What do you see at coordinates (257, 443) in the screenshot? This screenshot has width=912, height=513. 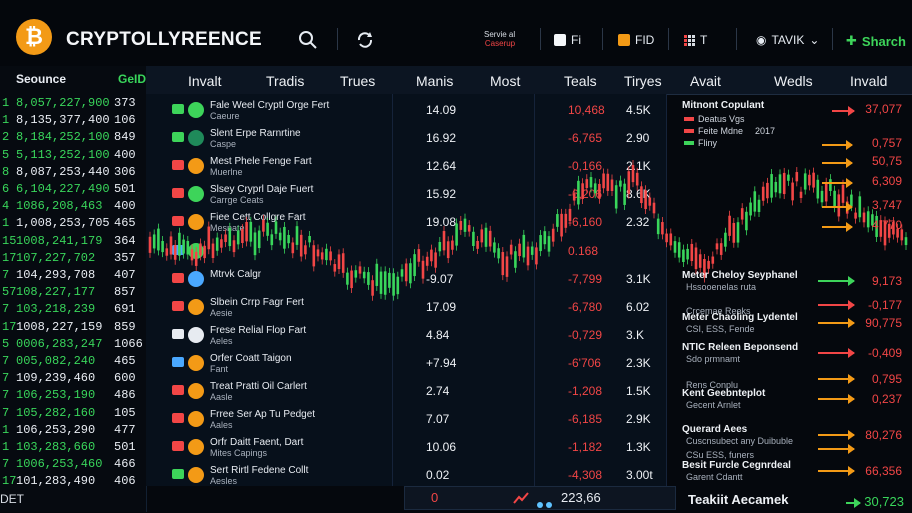 I see `asset-title: Orfr Daitt Faent, Dart` at bounding box center [257, 443].